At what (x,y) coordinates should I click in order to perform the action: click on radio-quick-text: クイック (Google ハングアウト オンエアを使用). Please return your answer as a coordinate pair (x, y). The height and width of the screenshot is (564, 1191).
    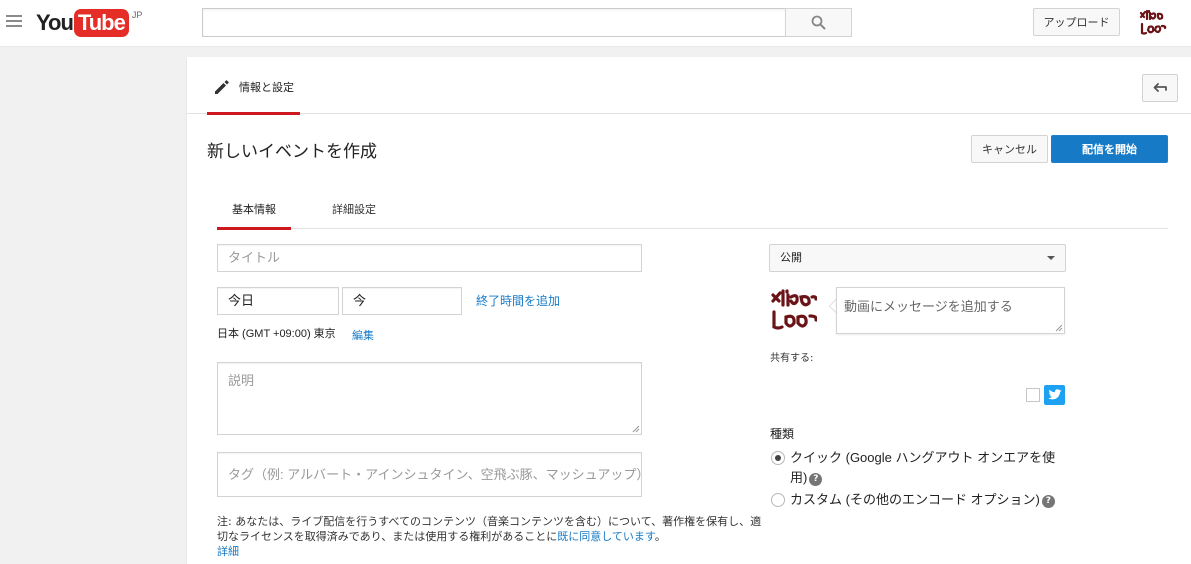
    Looking at the image, I should click on (923, 467).